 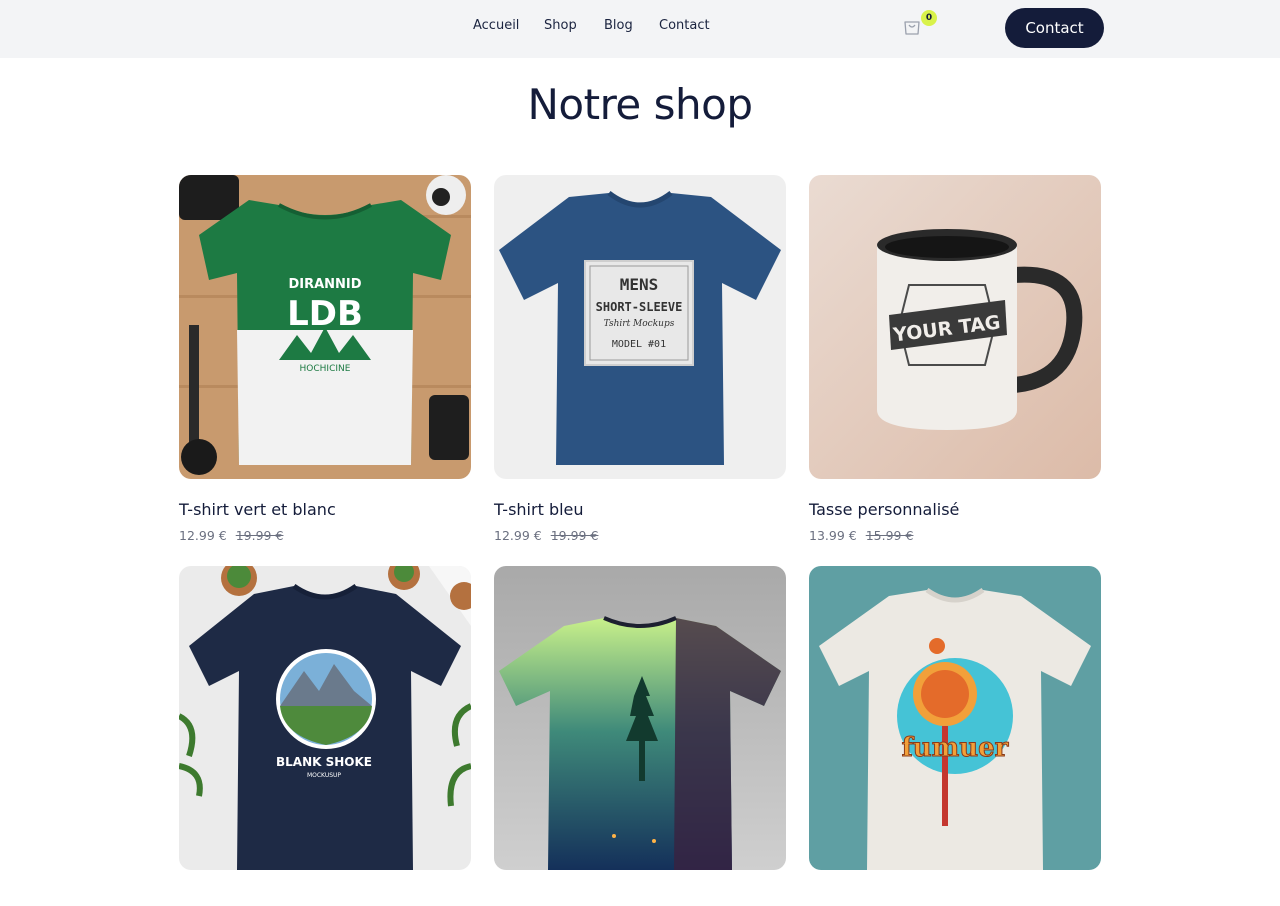 What do you see at coordinates (560, 25) in the screenshot?
I see `nav-item-shop: Shop` at bounding box center [560, 25].